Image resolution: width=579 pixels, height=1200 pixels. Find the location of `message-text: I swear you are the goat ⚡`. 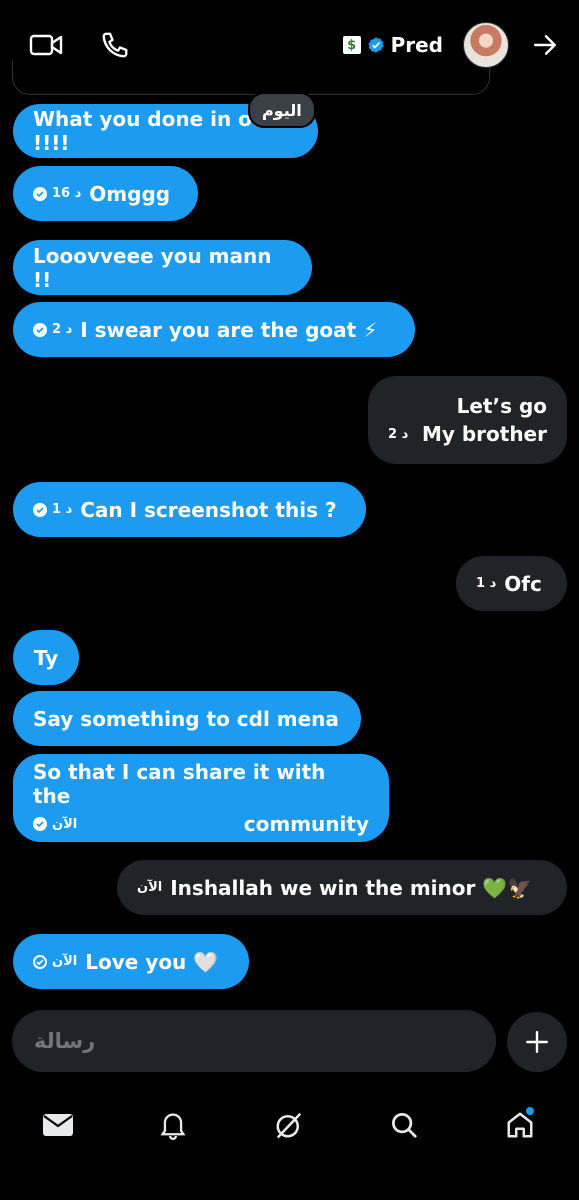

message-text: I swear you are the goat ⚡ is located at coordinates (229, 329).